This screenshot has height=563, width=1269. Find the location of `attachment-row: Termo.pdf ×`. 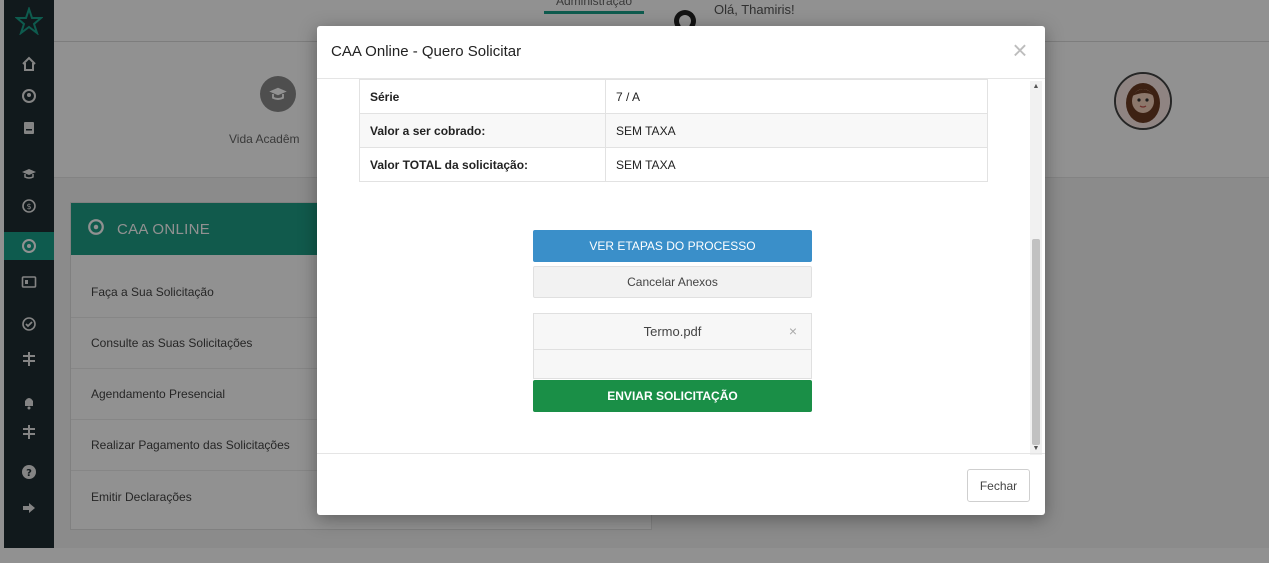

attachment-row: Termo.pdf × is located at coordinates (672, 332).